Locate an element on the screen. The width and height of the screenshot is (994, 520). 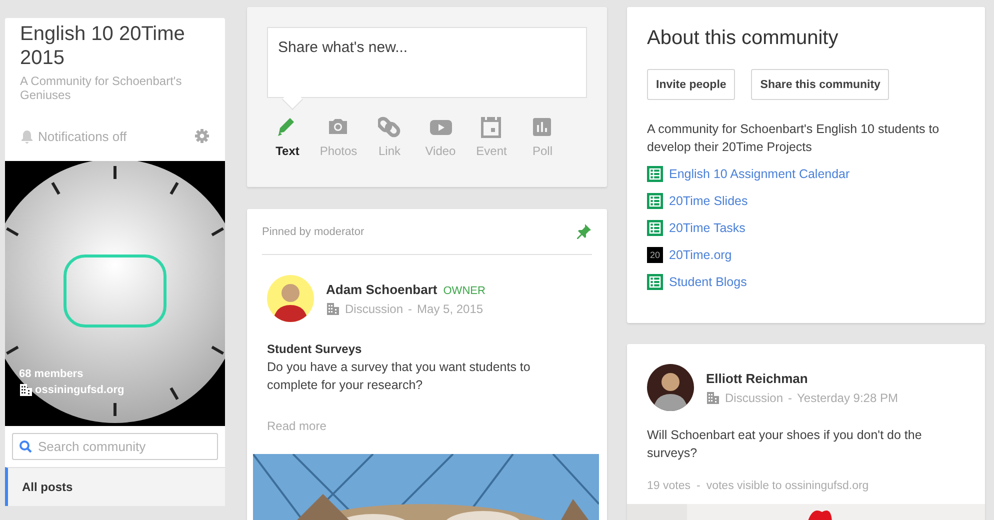
role-label: OWNER is located at coordinates (464, 290).